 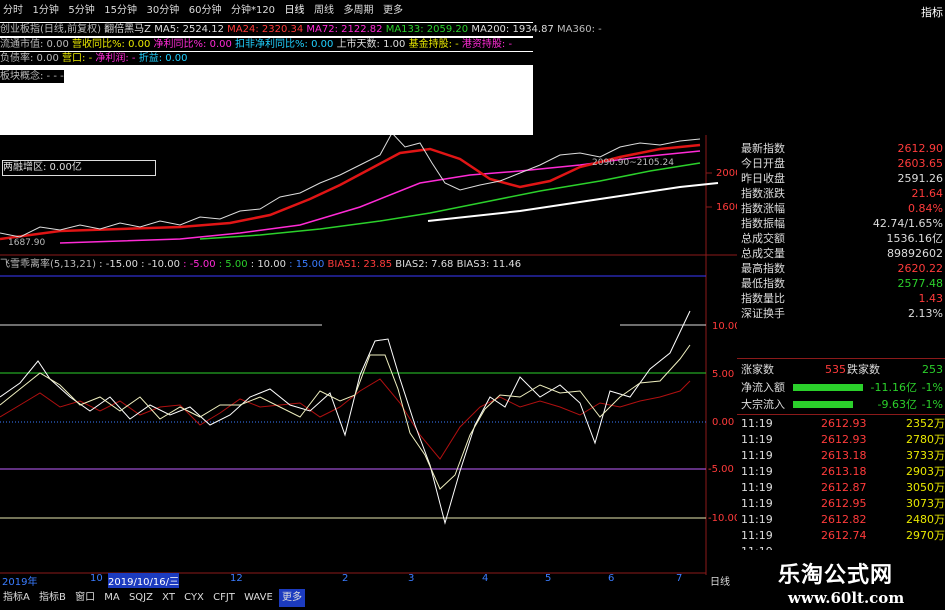 What do you see at coordinates (763, 148) in the screenshot?
I see `stat-label: 最新指数` at bounding box center [763, 148].